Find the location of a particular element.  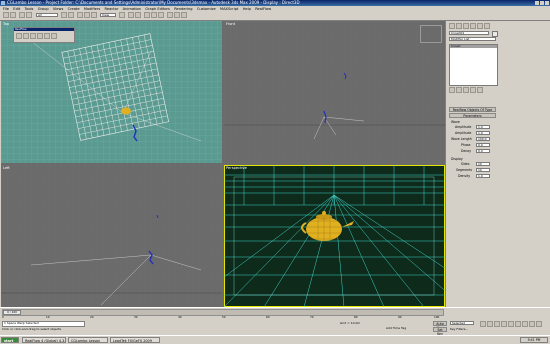

tick-label: 40 is located at coordinates (180, 317).